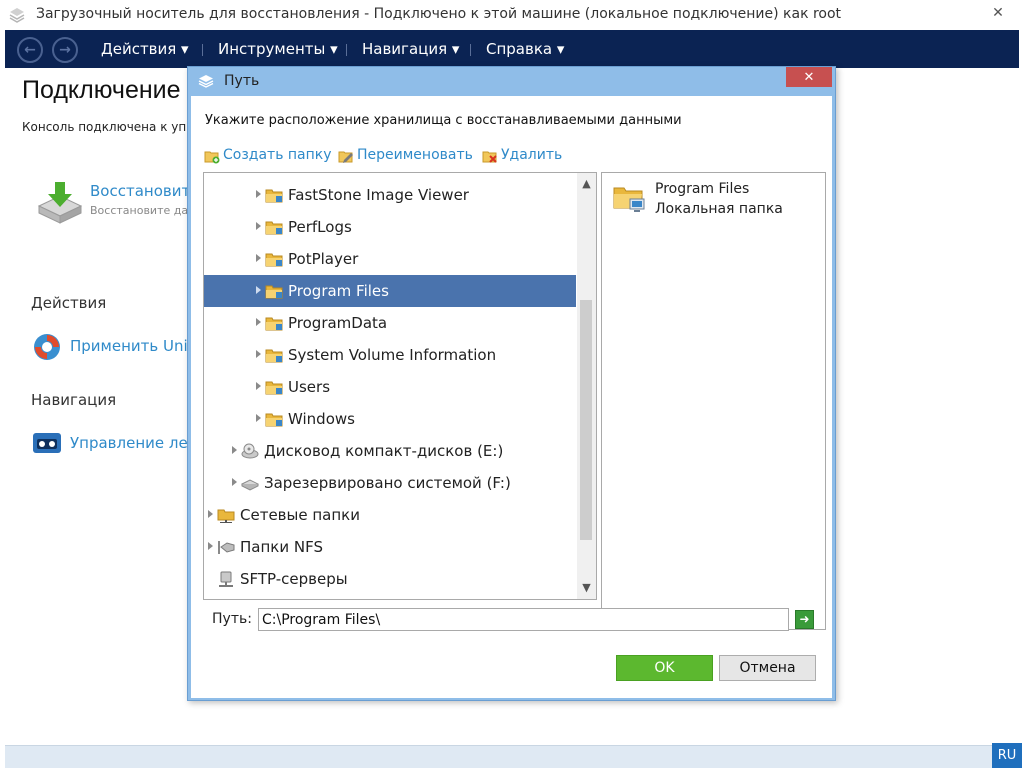  Describe the element at coordinates (65, 50) in the screenshot. I see `forward-button: →` at that location.